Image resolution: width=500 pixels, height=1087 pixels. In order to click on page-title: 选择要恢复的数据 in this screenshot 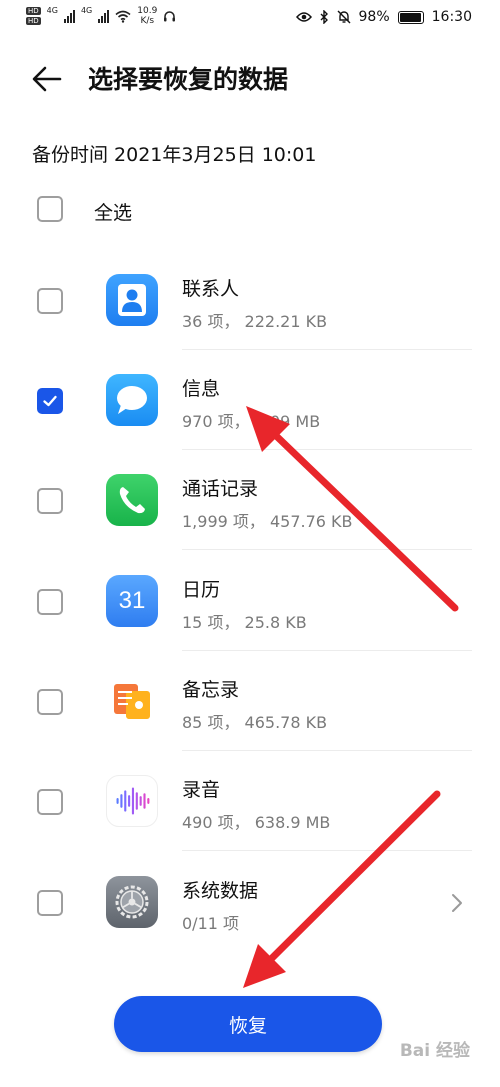, I will do `click(188, 79)`.